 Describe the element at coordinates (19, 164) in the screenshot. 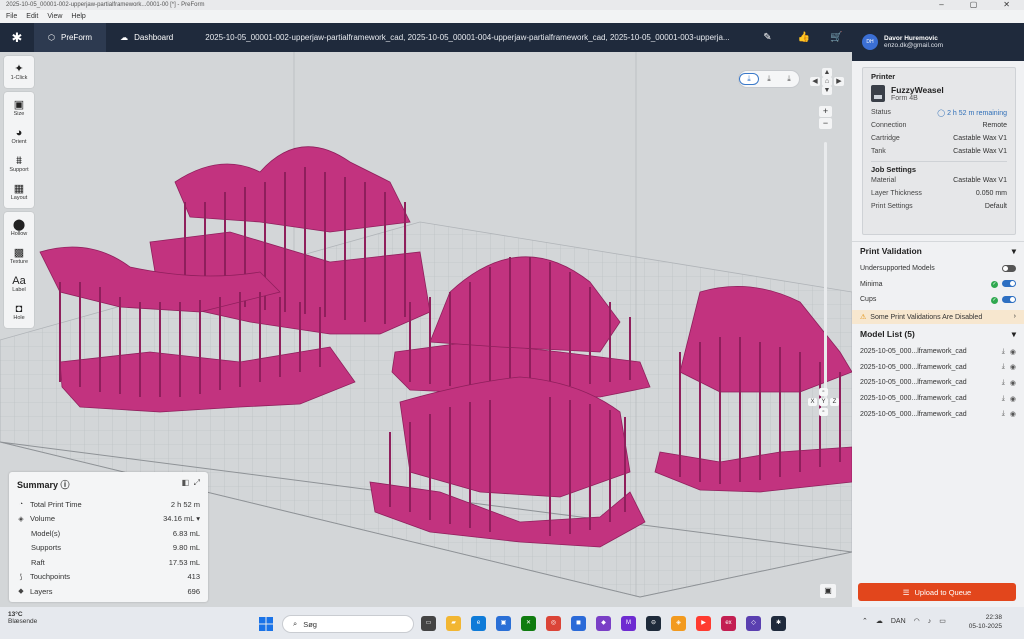

I see `support-tool: ⩩ Support` at that location.